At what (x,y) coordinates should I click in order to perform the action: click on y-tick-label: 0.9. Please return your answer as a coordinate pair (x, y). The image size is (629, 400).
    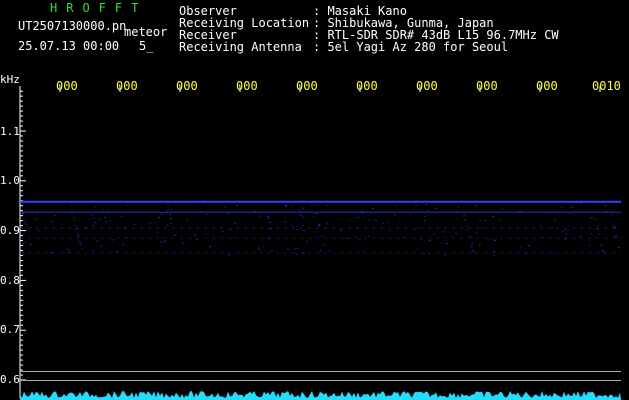
    Looking at the image, I should click on (10, 230).